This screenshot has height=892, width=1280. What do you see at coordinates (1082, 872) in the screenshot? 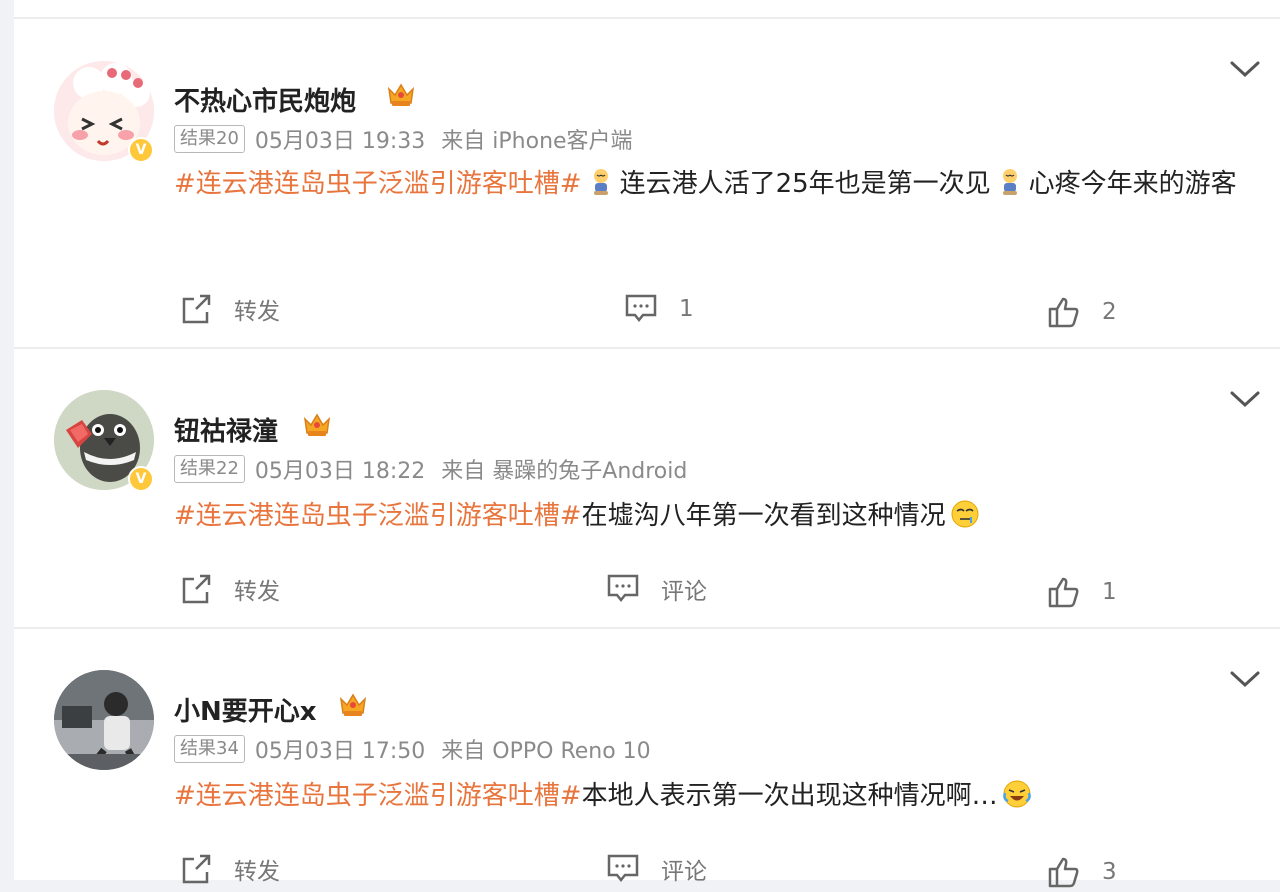
I see `like-button: 3` at bounding box center [1082, 872].